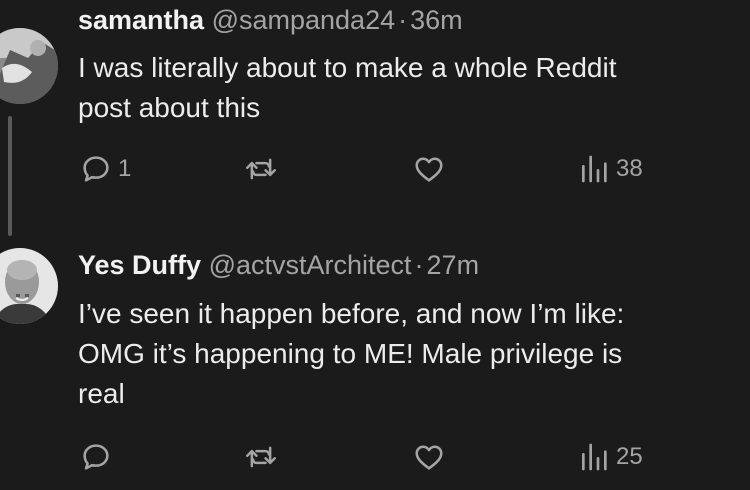 The image size is (750, 490). I want to click on display-name: Yes Duffy, so click(139, 265).